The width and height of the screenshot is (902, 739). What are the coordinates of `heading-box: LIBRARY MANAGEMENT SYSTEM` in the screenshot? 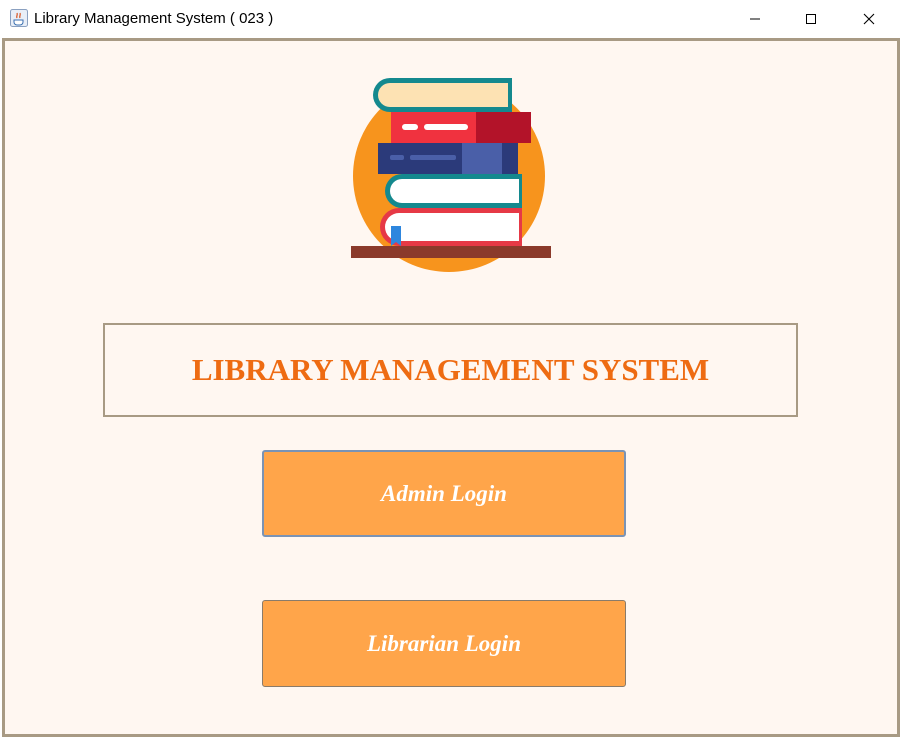 It's located at (450, 370).